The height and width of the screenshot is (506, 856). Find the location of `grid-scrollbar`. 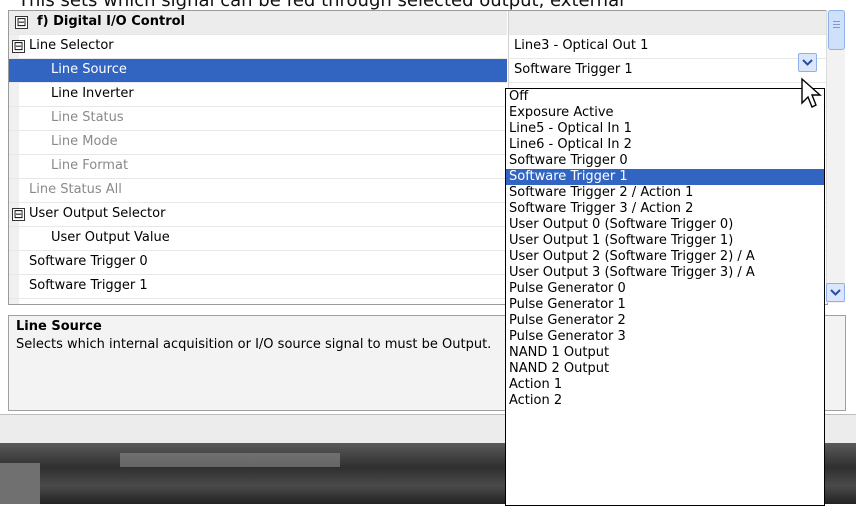

grid-scrollbar is located at coordinates (835, 156).